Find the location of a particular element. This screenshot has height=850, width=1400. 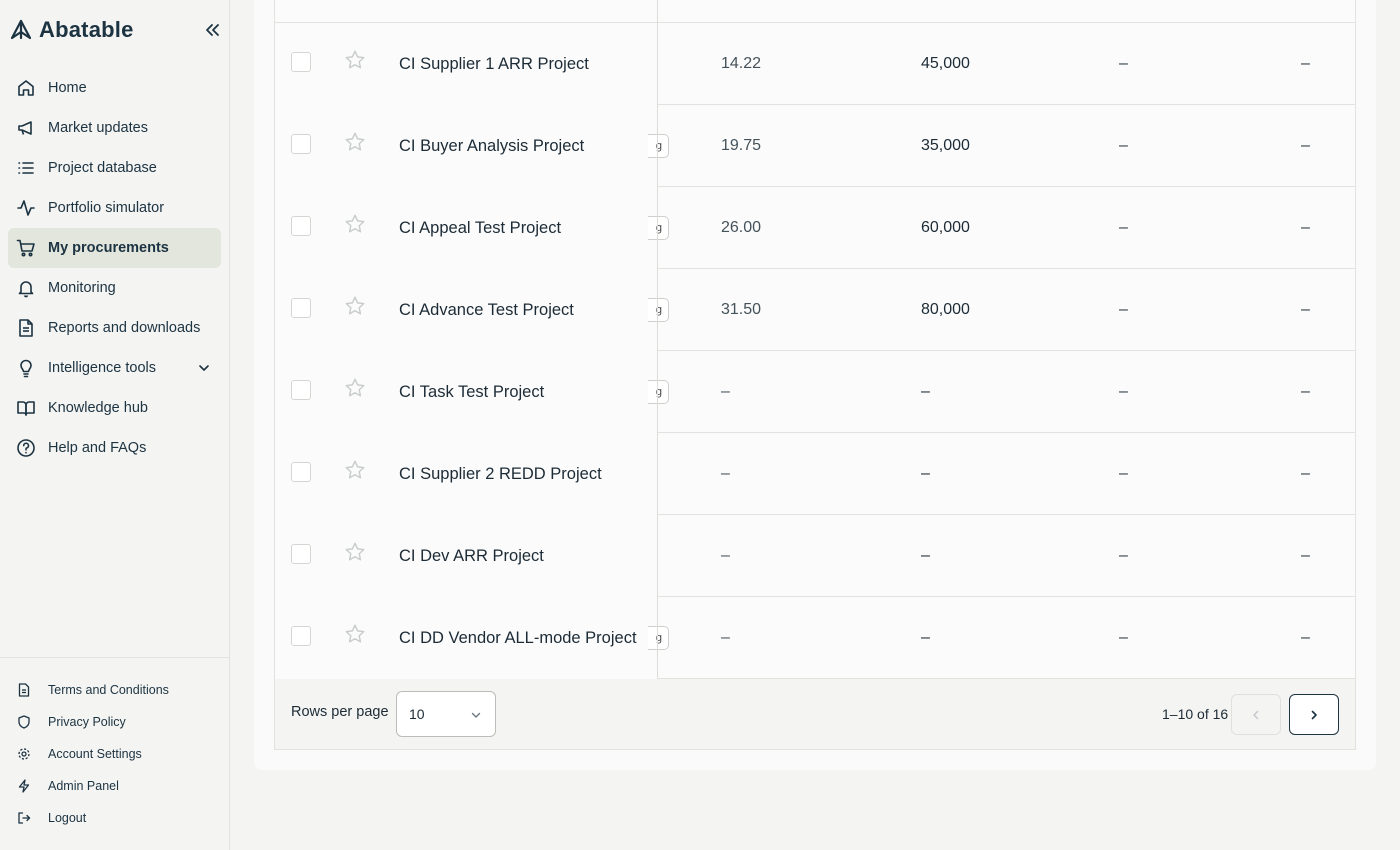

file-text-icon is located at coordinates (24, 690).